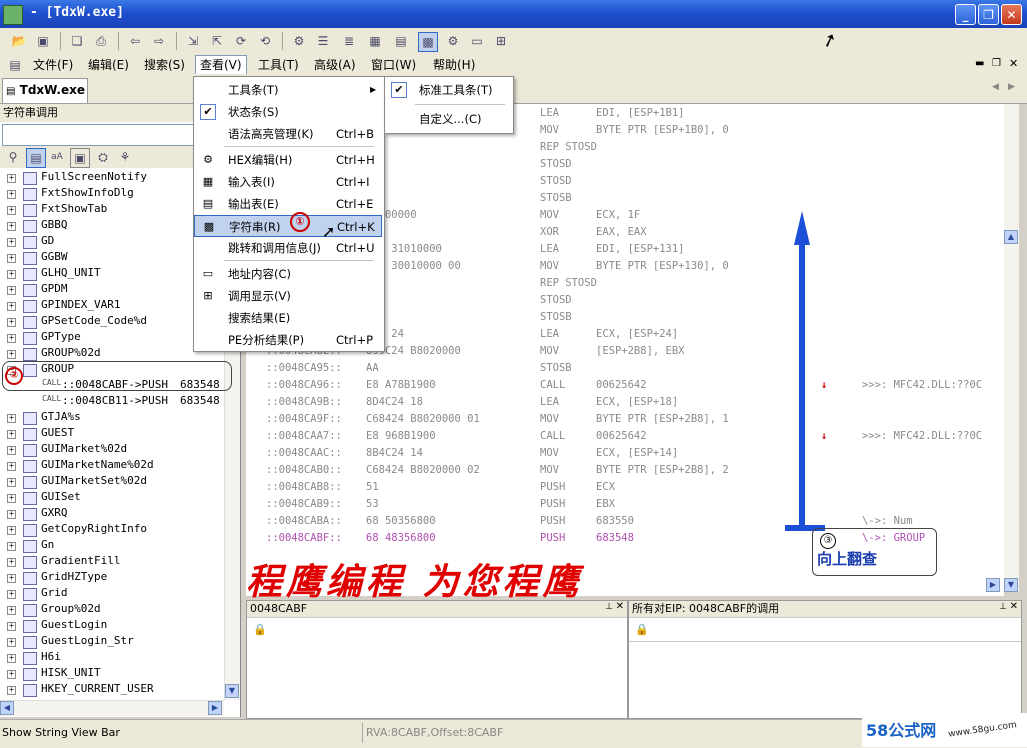  I want to click on list-icon: ☰, so click(323, 41).